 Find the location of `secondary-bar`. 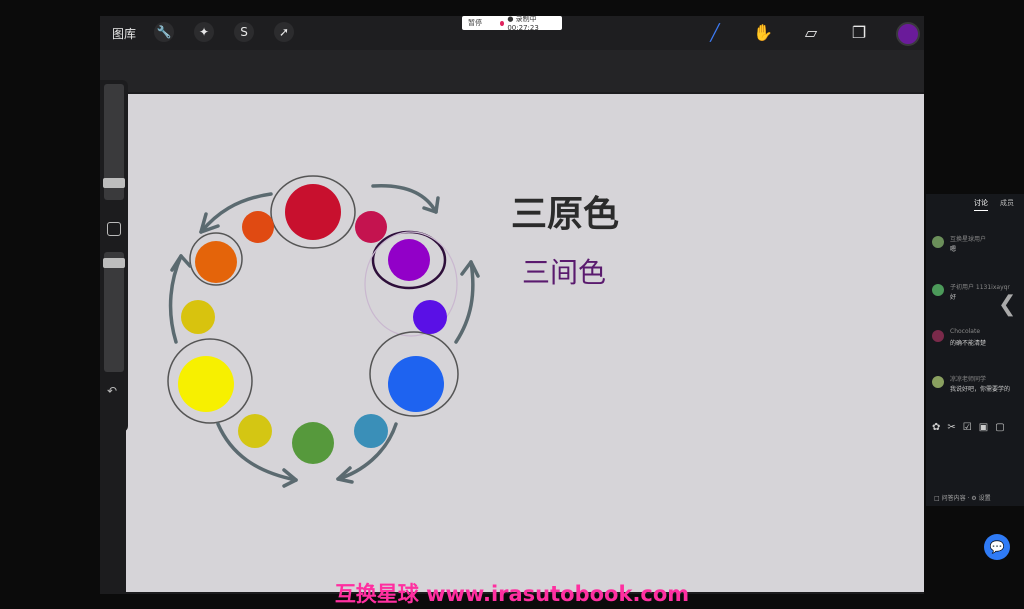

secondary-bar is located at coordinates (512, 71).